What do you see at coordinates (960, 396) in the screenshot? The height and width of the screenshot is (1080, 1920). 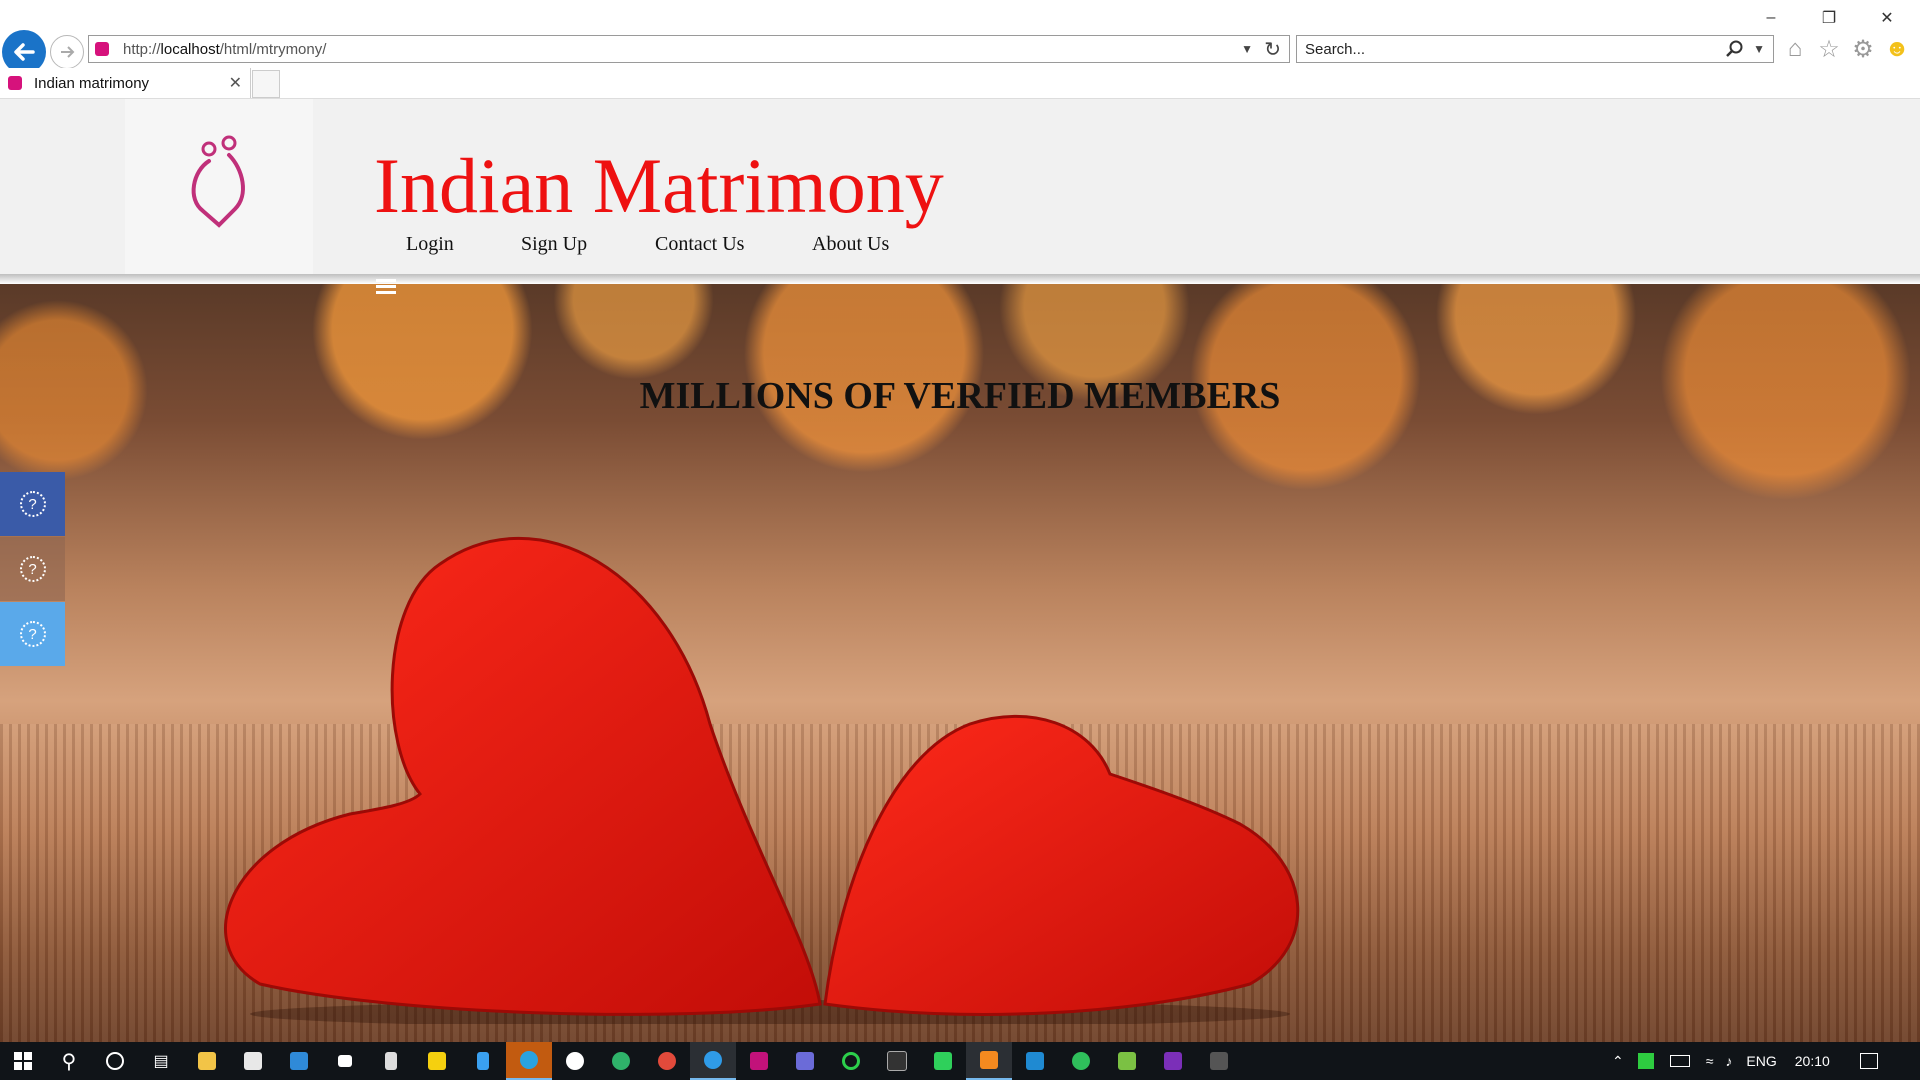 I see `hero-heading: MILLIONS OF VERFIED MEMBERS` at bounding box center [960, 396].